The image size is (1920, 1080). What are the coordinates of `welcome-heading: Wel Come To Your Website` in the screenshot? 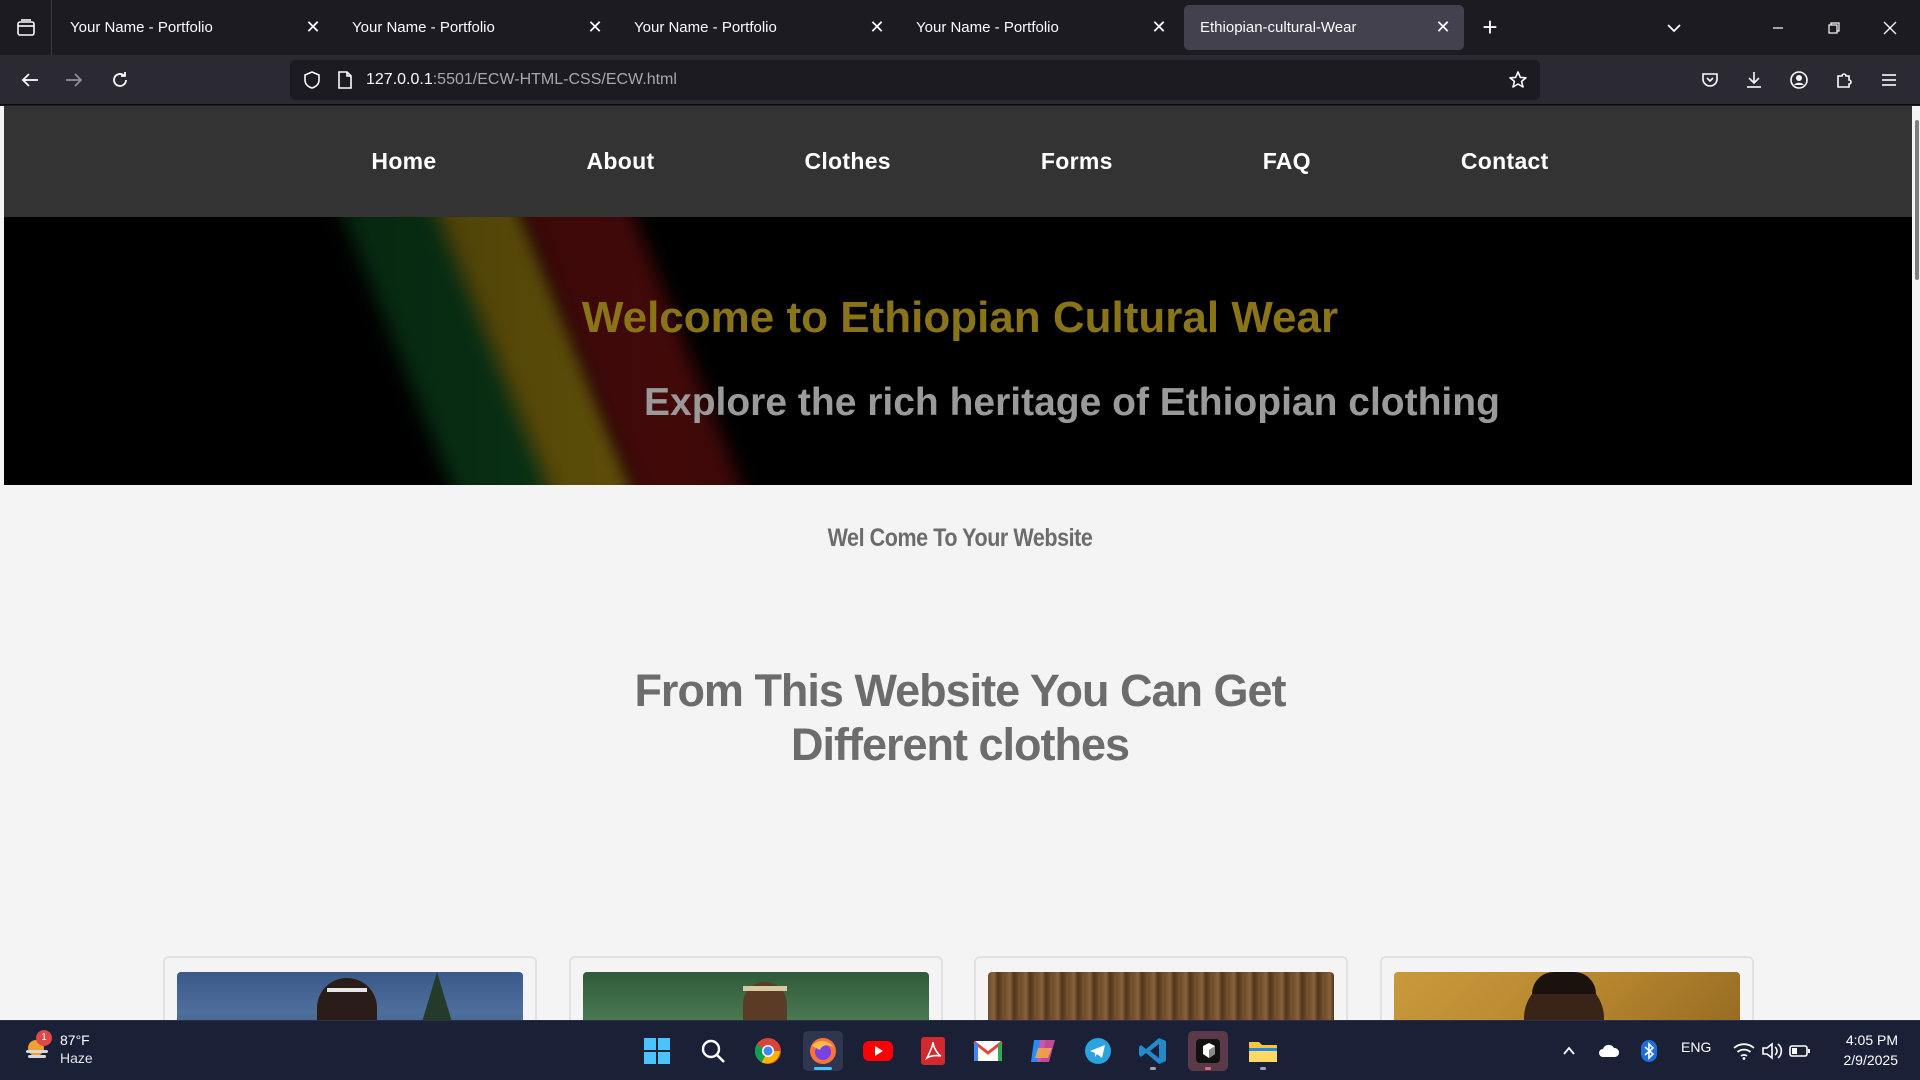 It's located at (960, 538).